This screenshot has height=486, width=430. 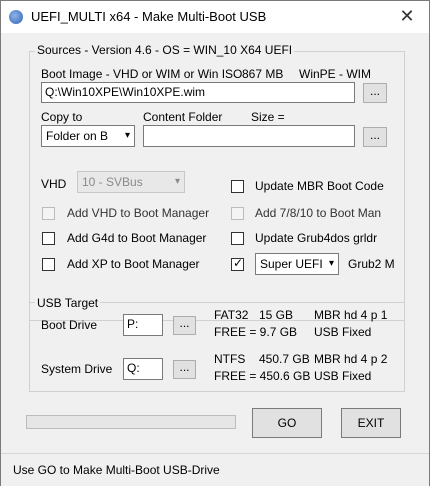 What do you see at coordinates (407, 17) in the screenshot?
I see `close-icon: ✕` at bounding box center [407, 17].